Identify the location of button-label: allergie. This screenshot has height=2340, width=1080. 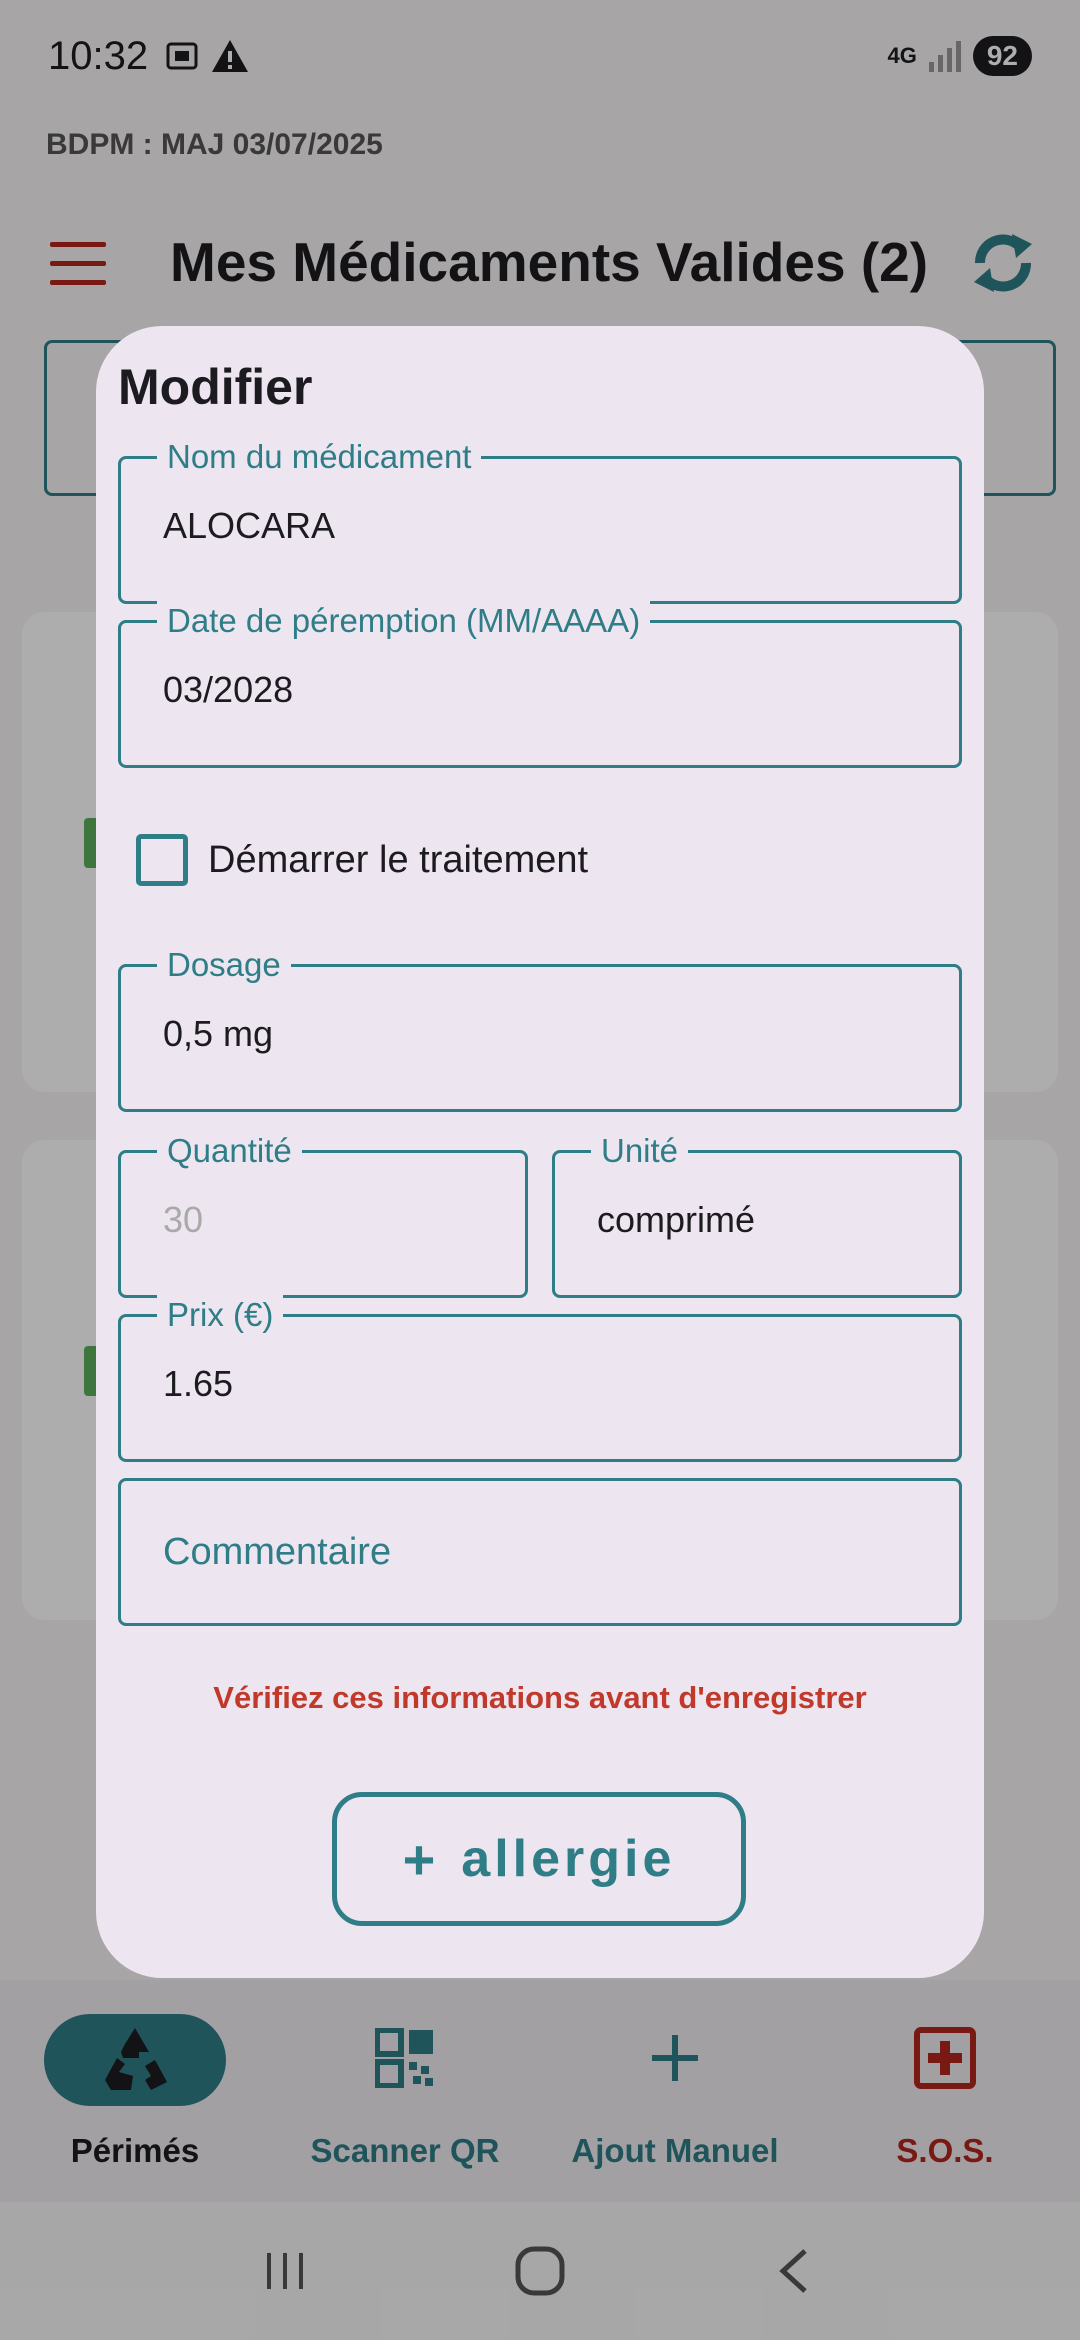
(568, 1859).